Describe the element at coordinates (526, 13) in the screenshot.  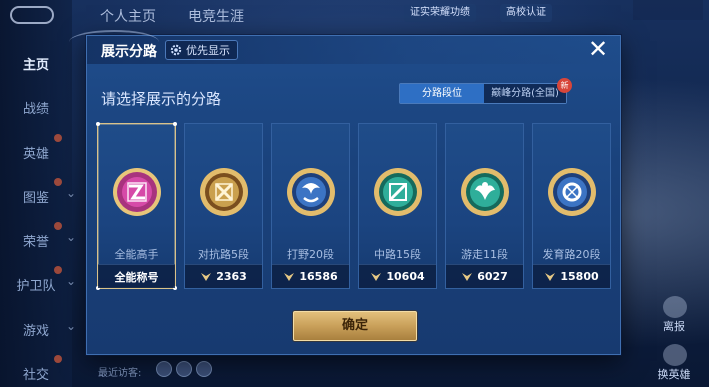
I see `campus-cert-badge: 高校认证` at that location.